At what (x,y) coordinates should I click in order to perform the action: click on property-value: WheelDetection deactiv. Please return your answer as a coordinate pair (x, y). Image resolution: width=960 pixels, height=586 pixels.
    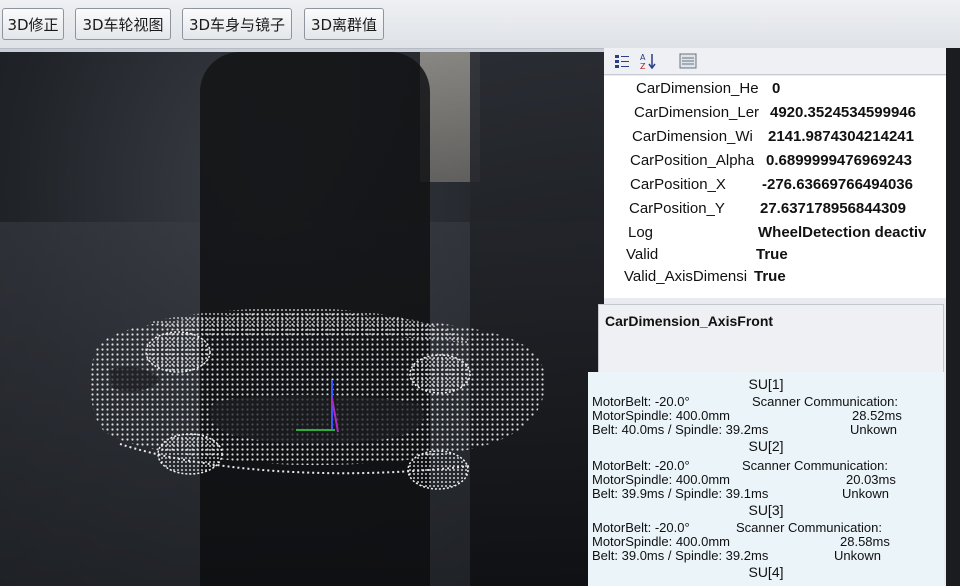
    Looking at the image, I should click on (846, 232).